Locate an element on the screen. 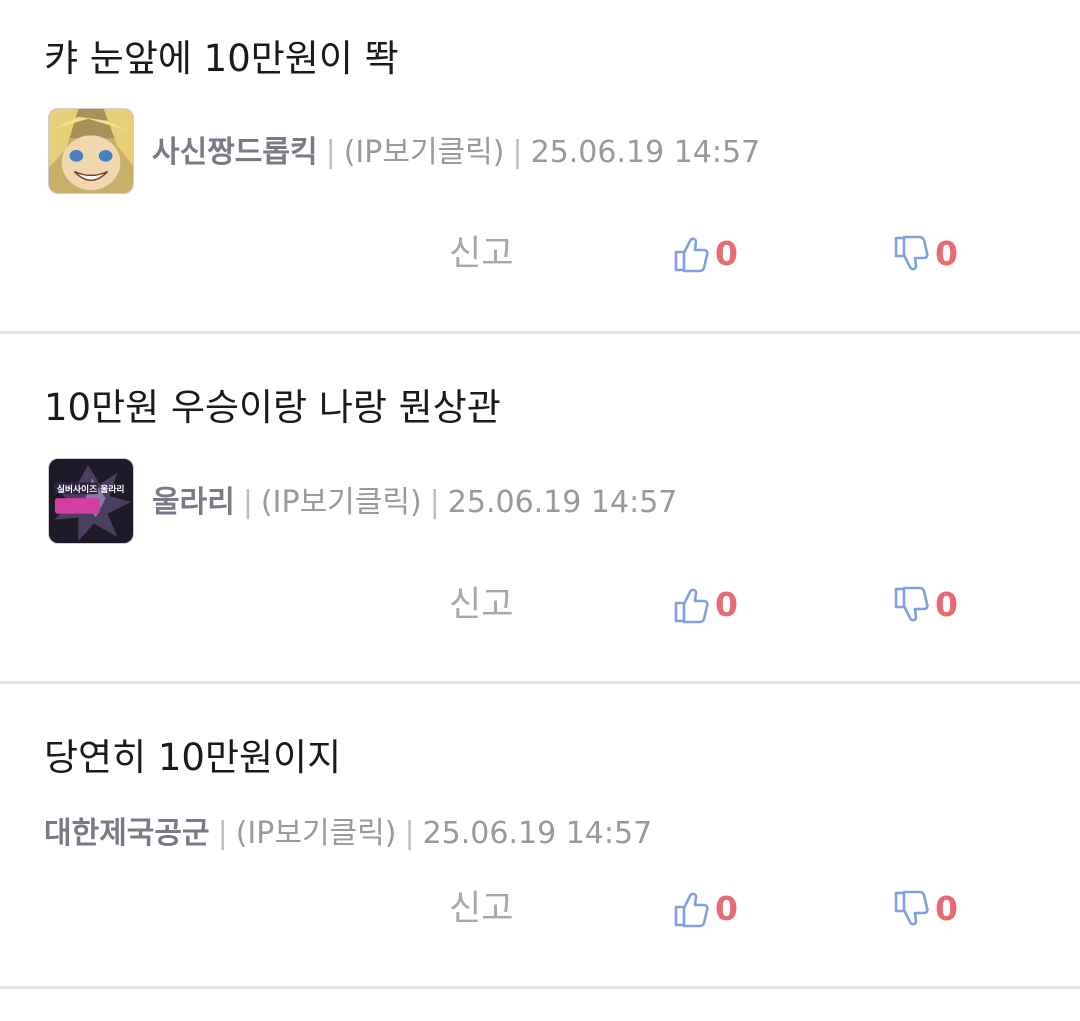  nickname: 울라리 is located at coordinates (193, 502).